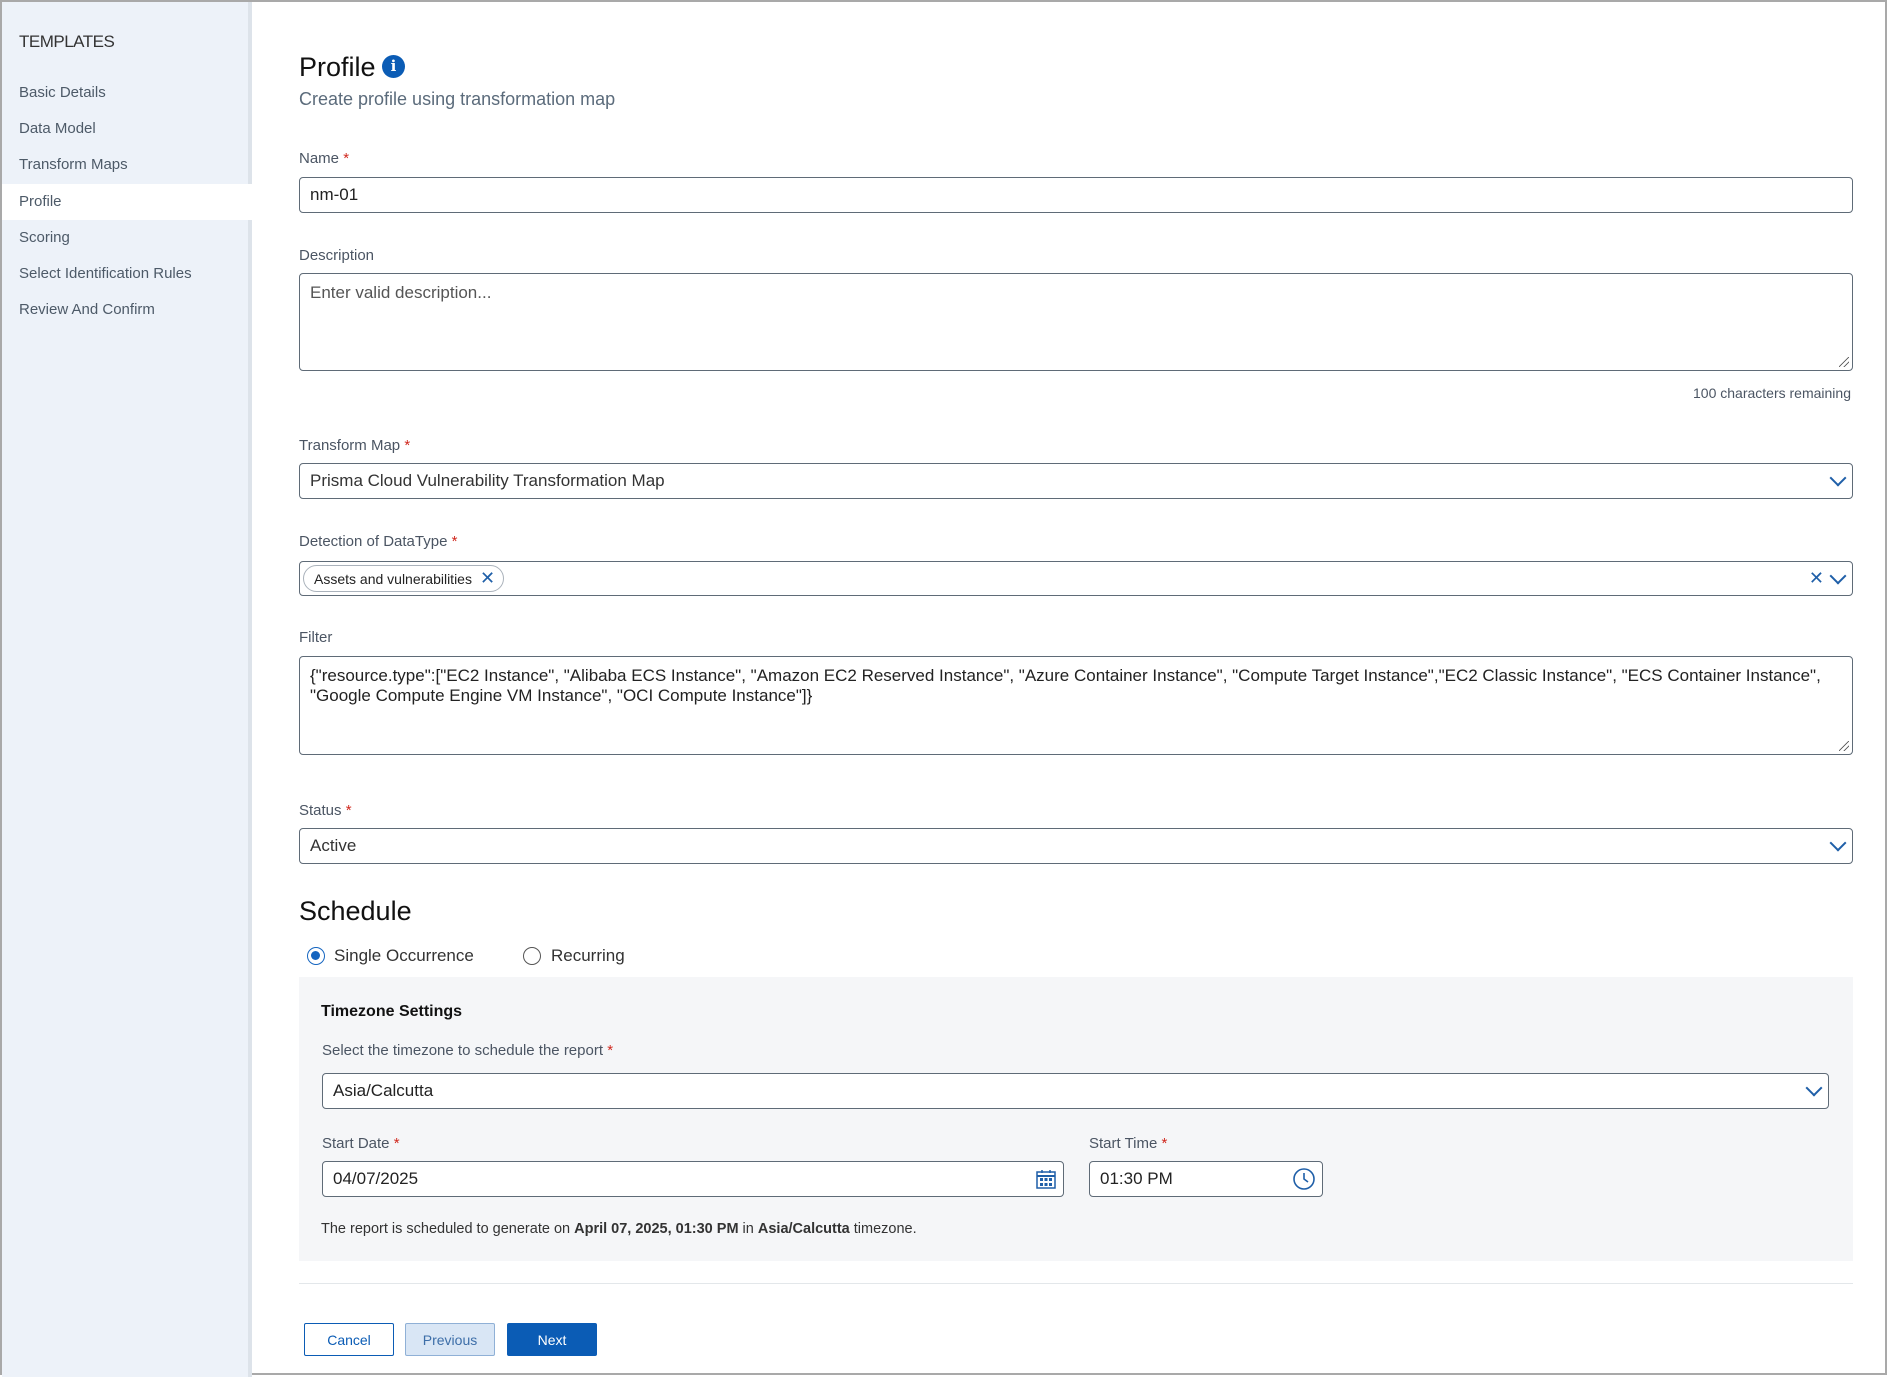  I want to click on character-counter: 100 characters remaining, so click(1772, 393).